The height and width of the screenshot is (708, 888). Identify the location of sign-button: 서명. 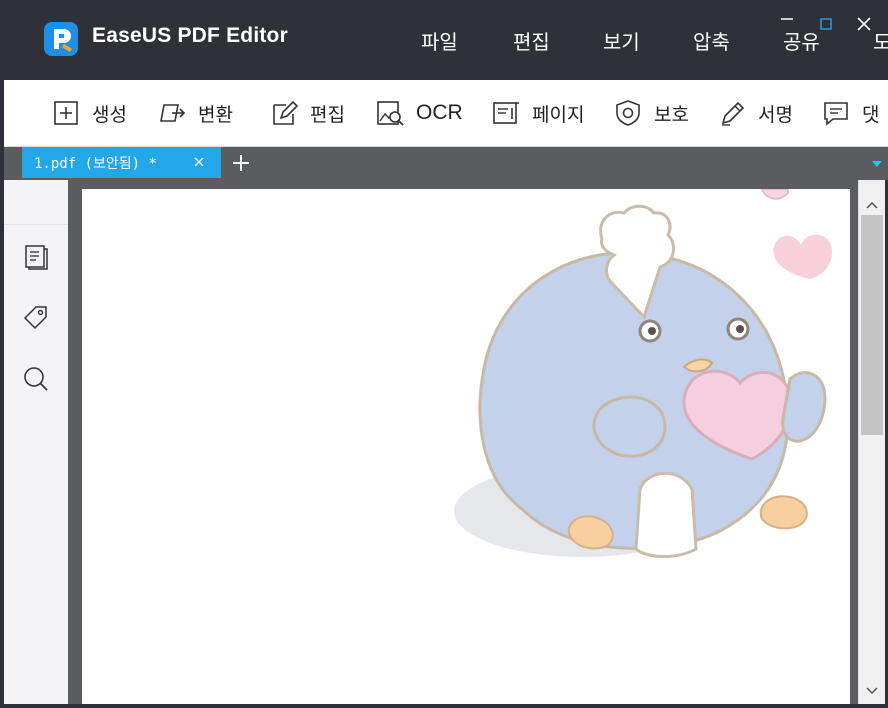
(755, 113).